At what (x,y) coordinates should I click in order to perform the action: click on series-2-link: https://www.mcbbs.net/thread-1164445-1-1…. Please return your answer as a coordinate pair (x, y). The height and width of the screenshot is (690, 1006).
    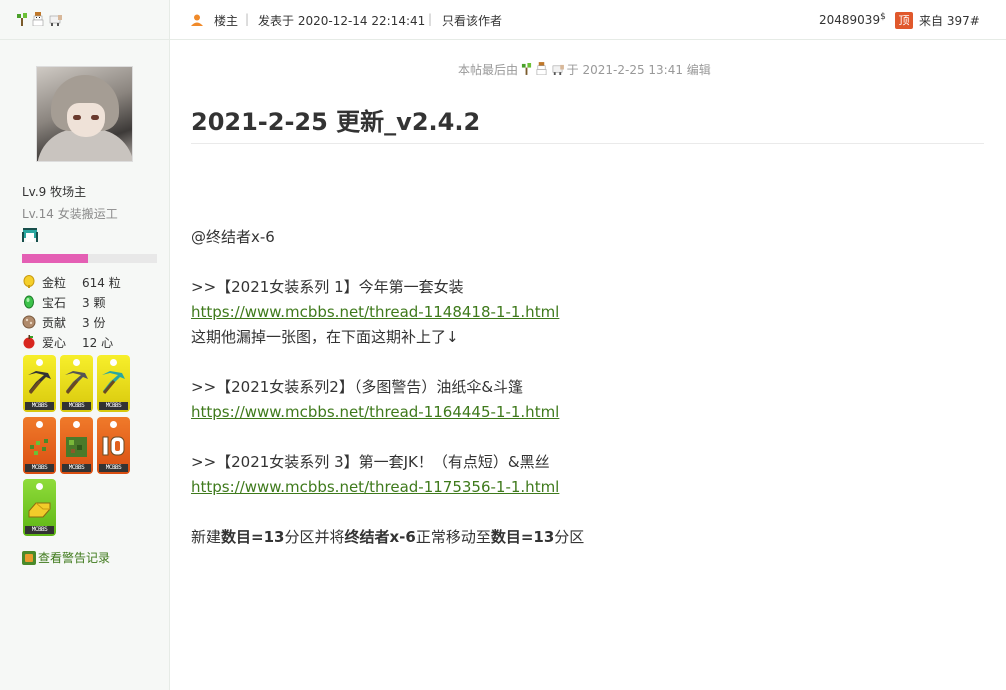
    Looking at the image, I should click on (375, 412).